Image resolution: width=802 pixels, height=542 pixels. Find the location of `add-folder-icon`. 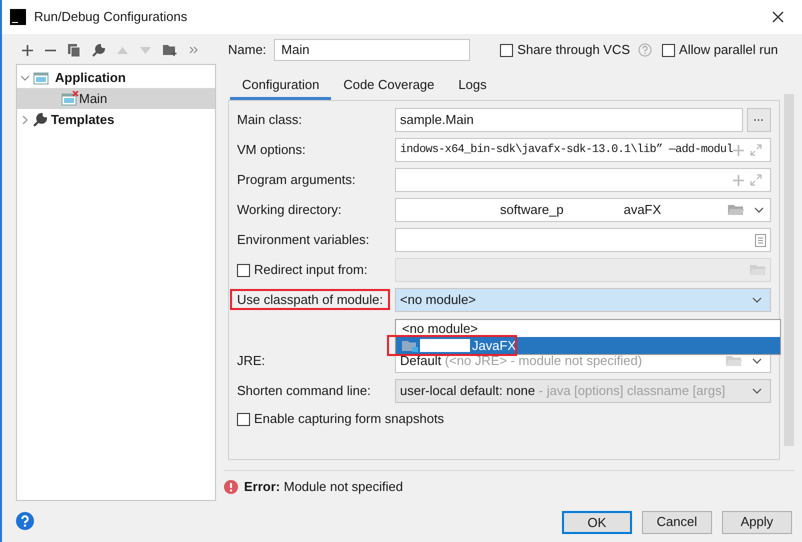

add-folder-icon is located at coordinates (170, 50).